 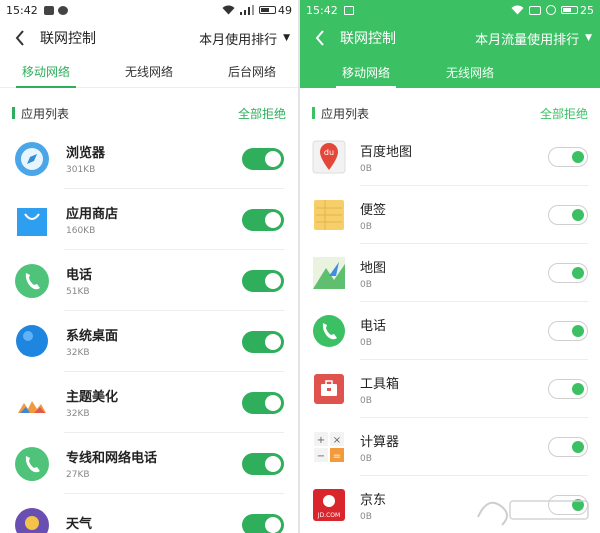 I want to click on list-item: 系统桌面 32KB, so click(x=149, y=341).